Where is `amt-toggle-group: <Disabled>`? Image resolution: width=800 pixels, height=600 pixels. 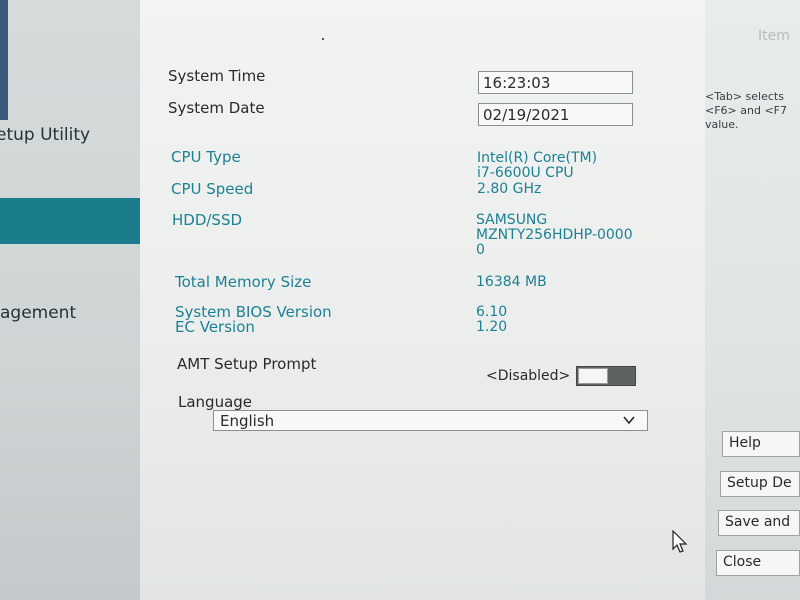
amt-toggle-group: <Disabled> is located at coordinates (561, 376).